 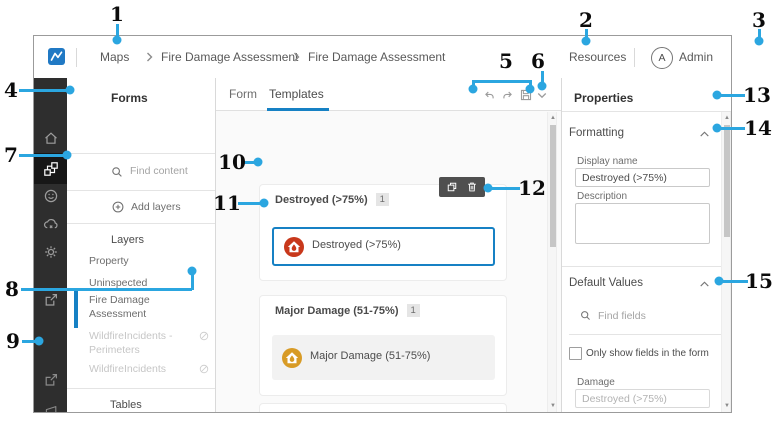 What do you see at coordinates (127, 240) in the screenshot?
I see `layers-section-header: Layers` at bounding box center [127, 240].